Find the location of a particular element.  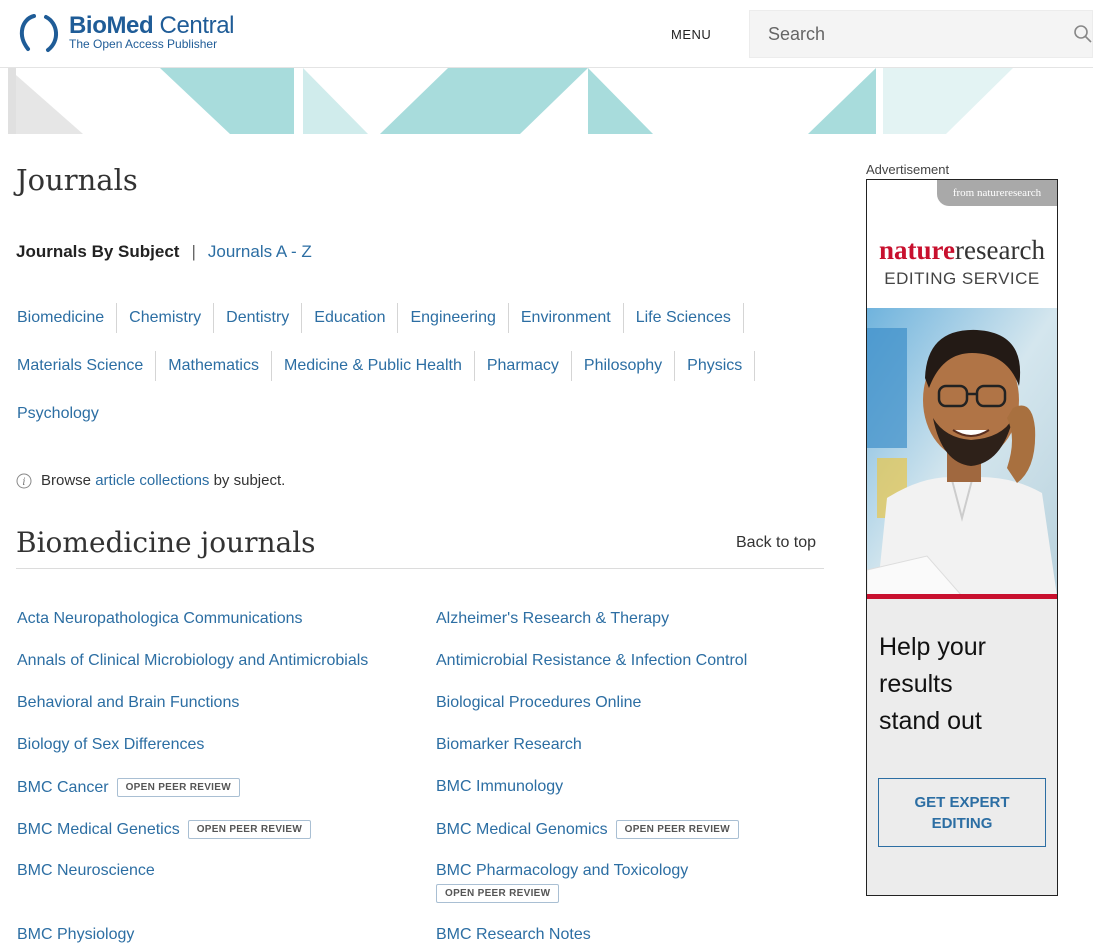

journal-link: BMC Neuroscience is located at coordinates (86, 871).